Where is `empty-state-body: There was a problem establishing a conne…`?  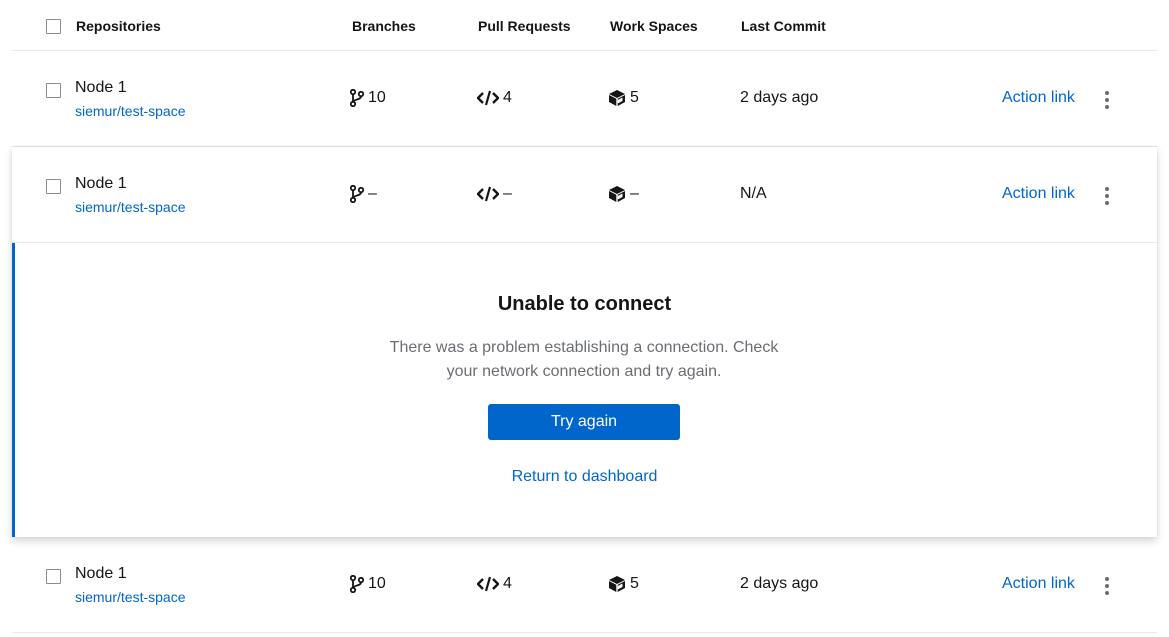 empty-state-body: There was a problem establishing a conne… is located at coordinates (584, 359).